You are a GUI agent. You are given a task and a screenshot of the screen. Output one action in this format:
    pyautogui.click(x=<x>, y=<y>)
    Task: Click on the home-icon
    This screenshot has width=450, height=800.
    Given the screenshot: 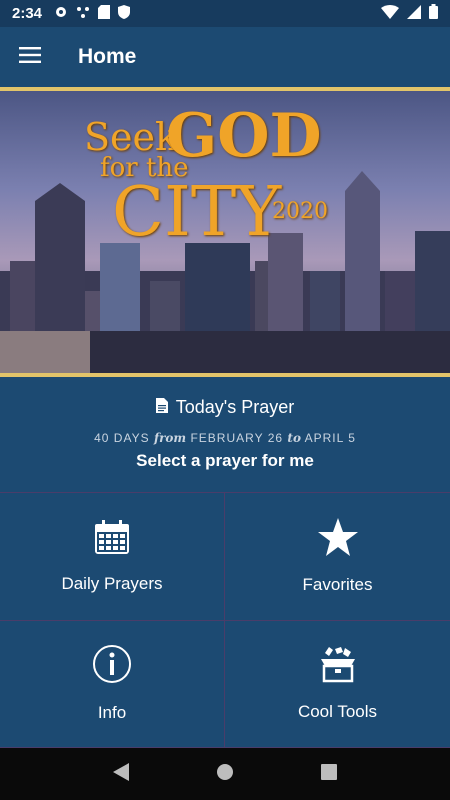 What is the action you would take?
    pyautogui.click(x=225, y=774)
    